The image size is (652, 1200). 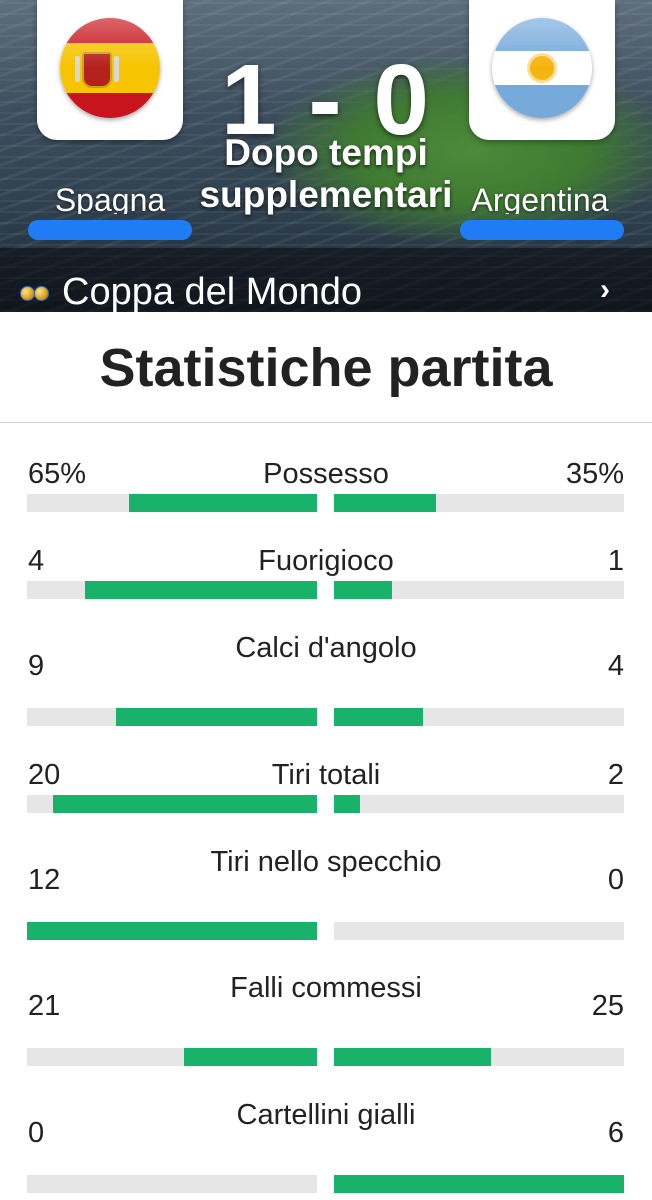 I want to click on stat-home-value: 12, so click(x=44, y=880).